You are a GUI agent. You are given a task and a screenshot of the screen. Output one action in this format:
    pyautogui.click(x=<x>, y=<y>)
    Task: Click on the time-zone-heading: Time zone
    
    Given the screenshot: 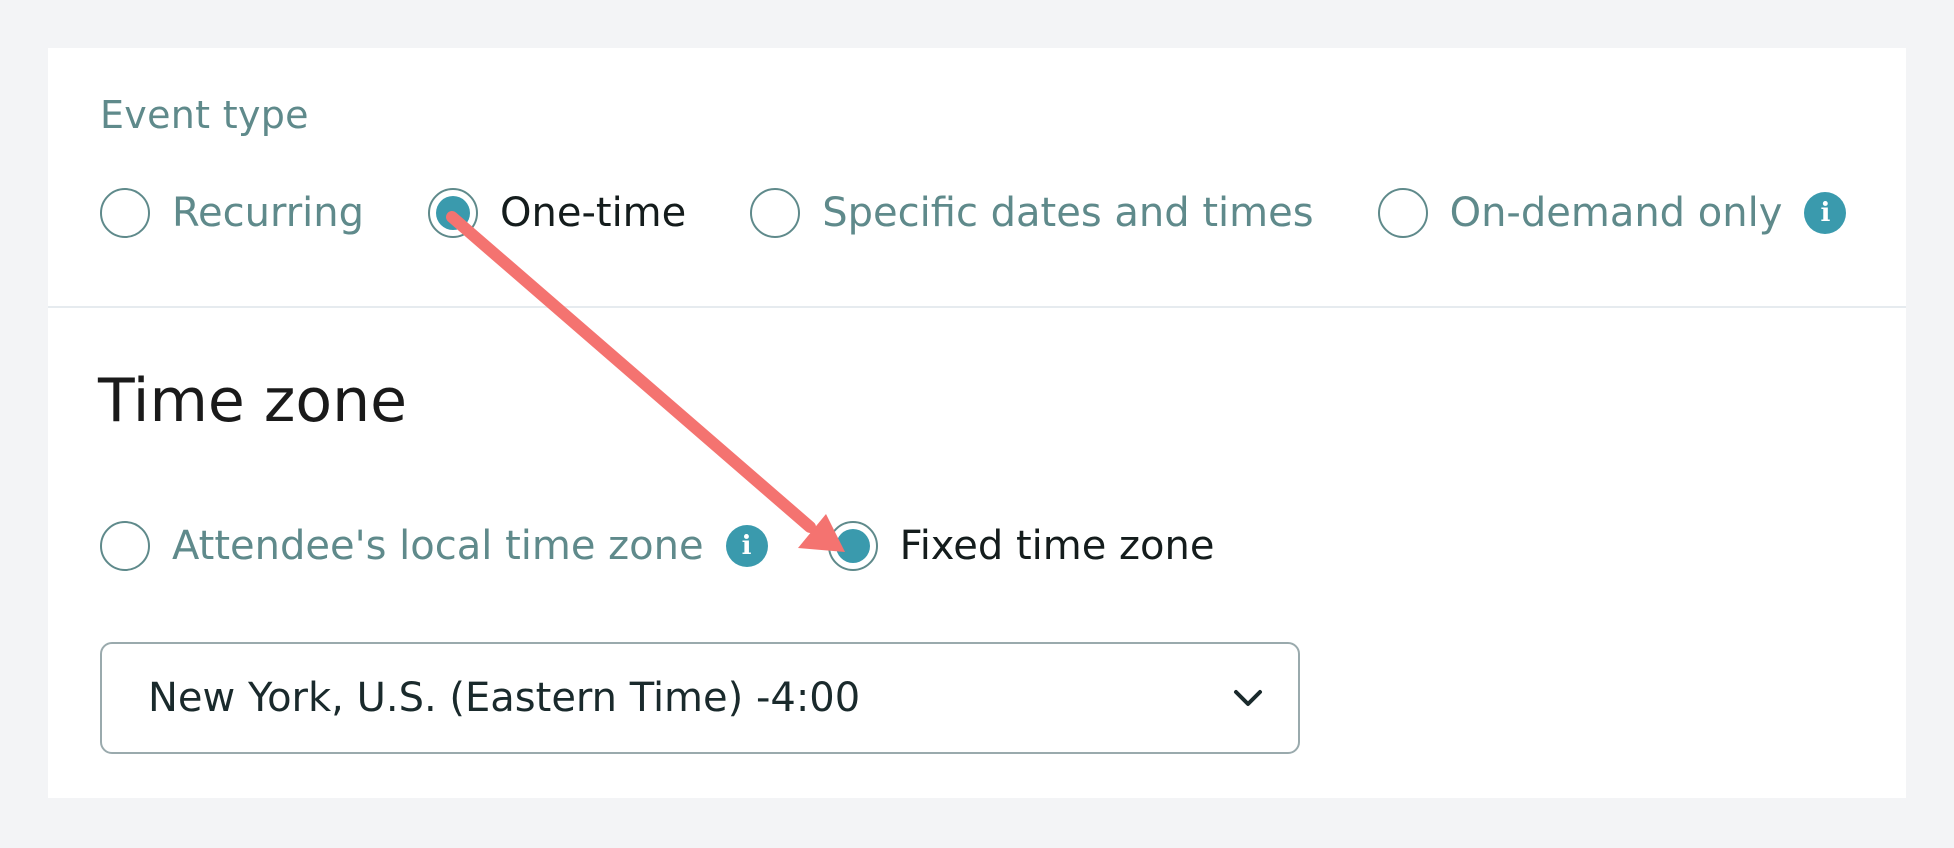 What is the action you would take?
    pyautogui.click(x=253, y=401)
    